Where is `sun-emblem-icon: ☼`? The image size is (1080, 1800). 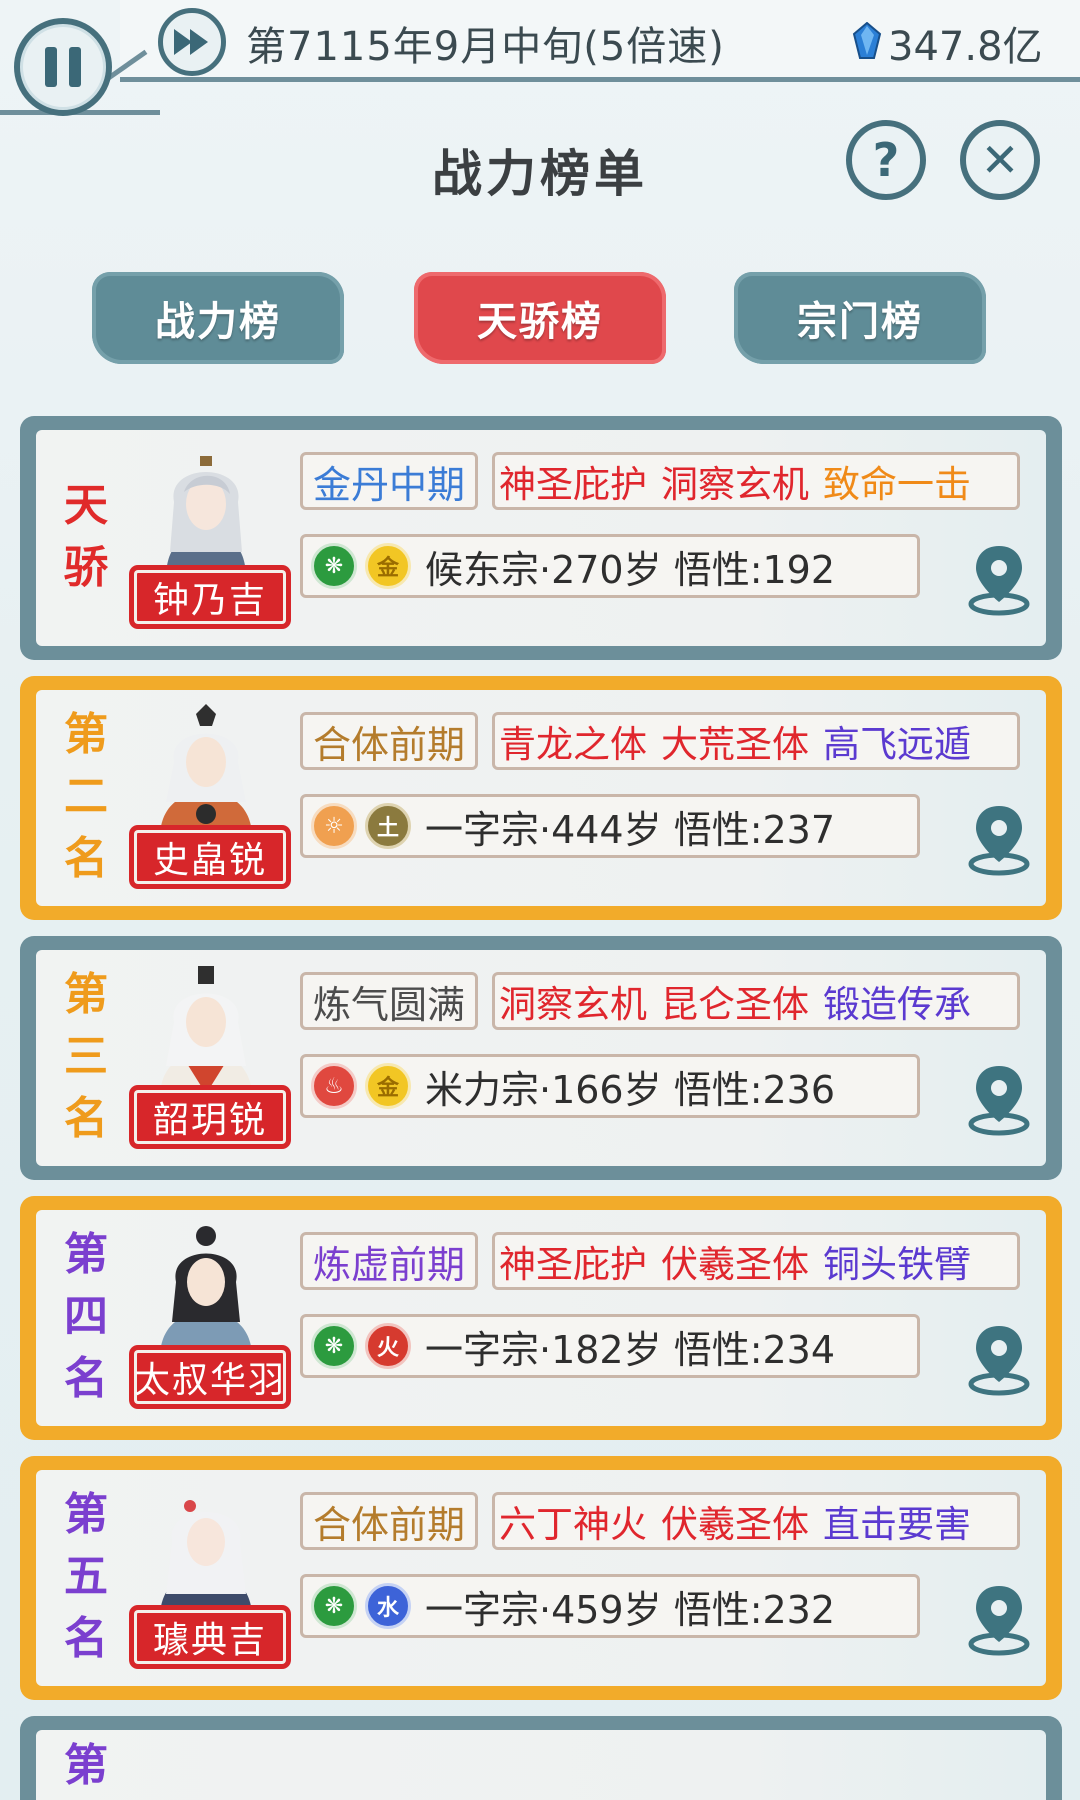
sun-emblem-icon: ☼ is located at coordinates (334, 826).